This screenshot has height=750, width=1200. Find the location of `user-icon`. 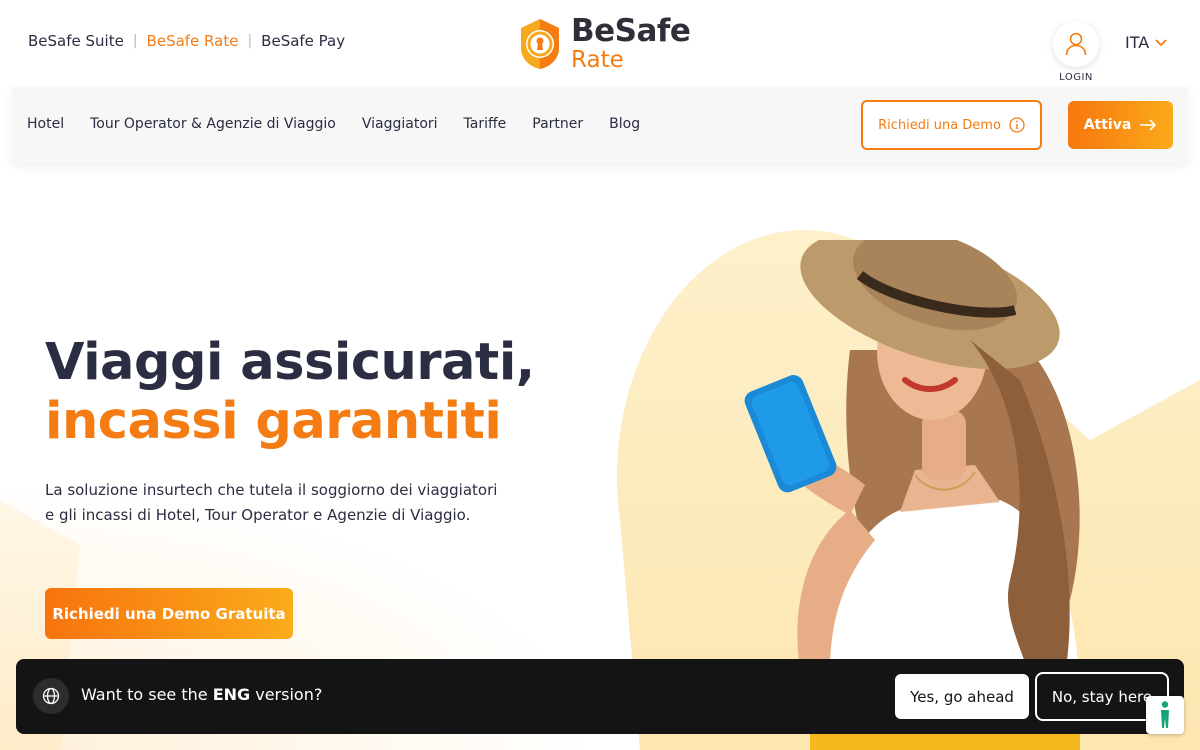

user-icon is located at coordinates (1076, 44).